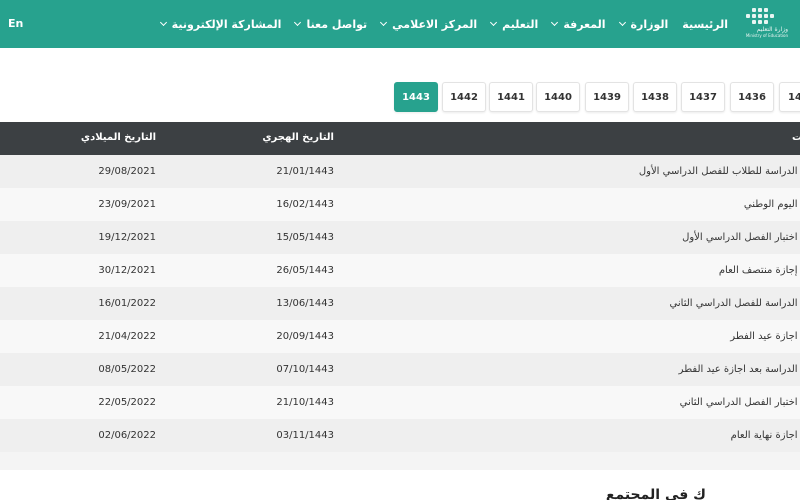 This screenshot has width=800, height=500. I want to click on nav-item-education: التعليم, so click(514, 24).